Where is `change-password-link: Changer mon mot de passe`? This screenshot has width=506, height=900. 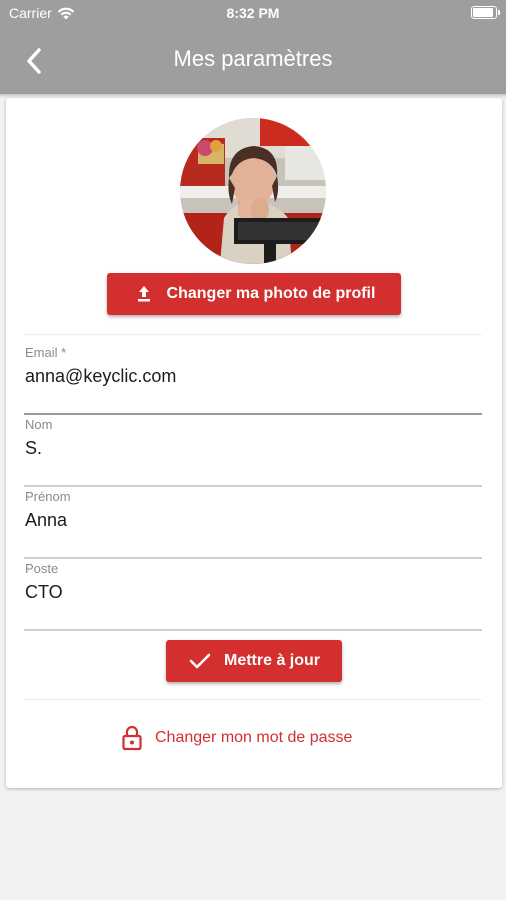
change-password-link: Changer mon mot de passe is located at coordinates (236, 738).